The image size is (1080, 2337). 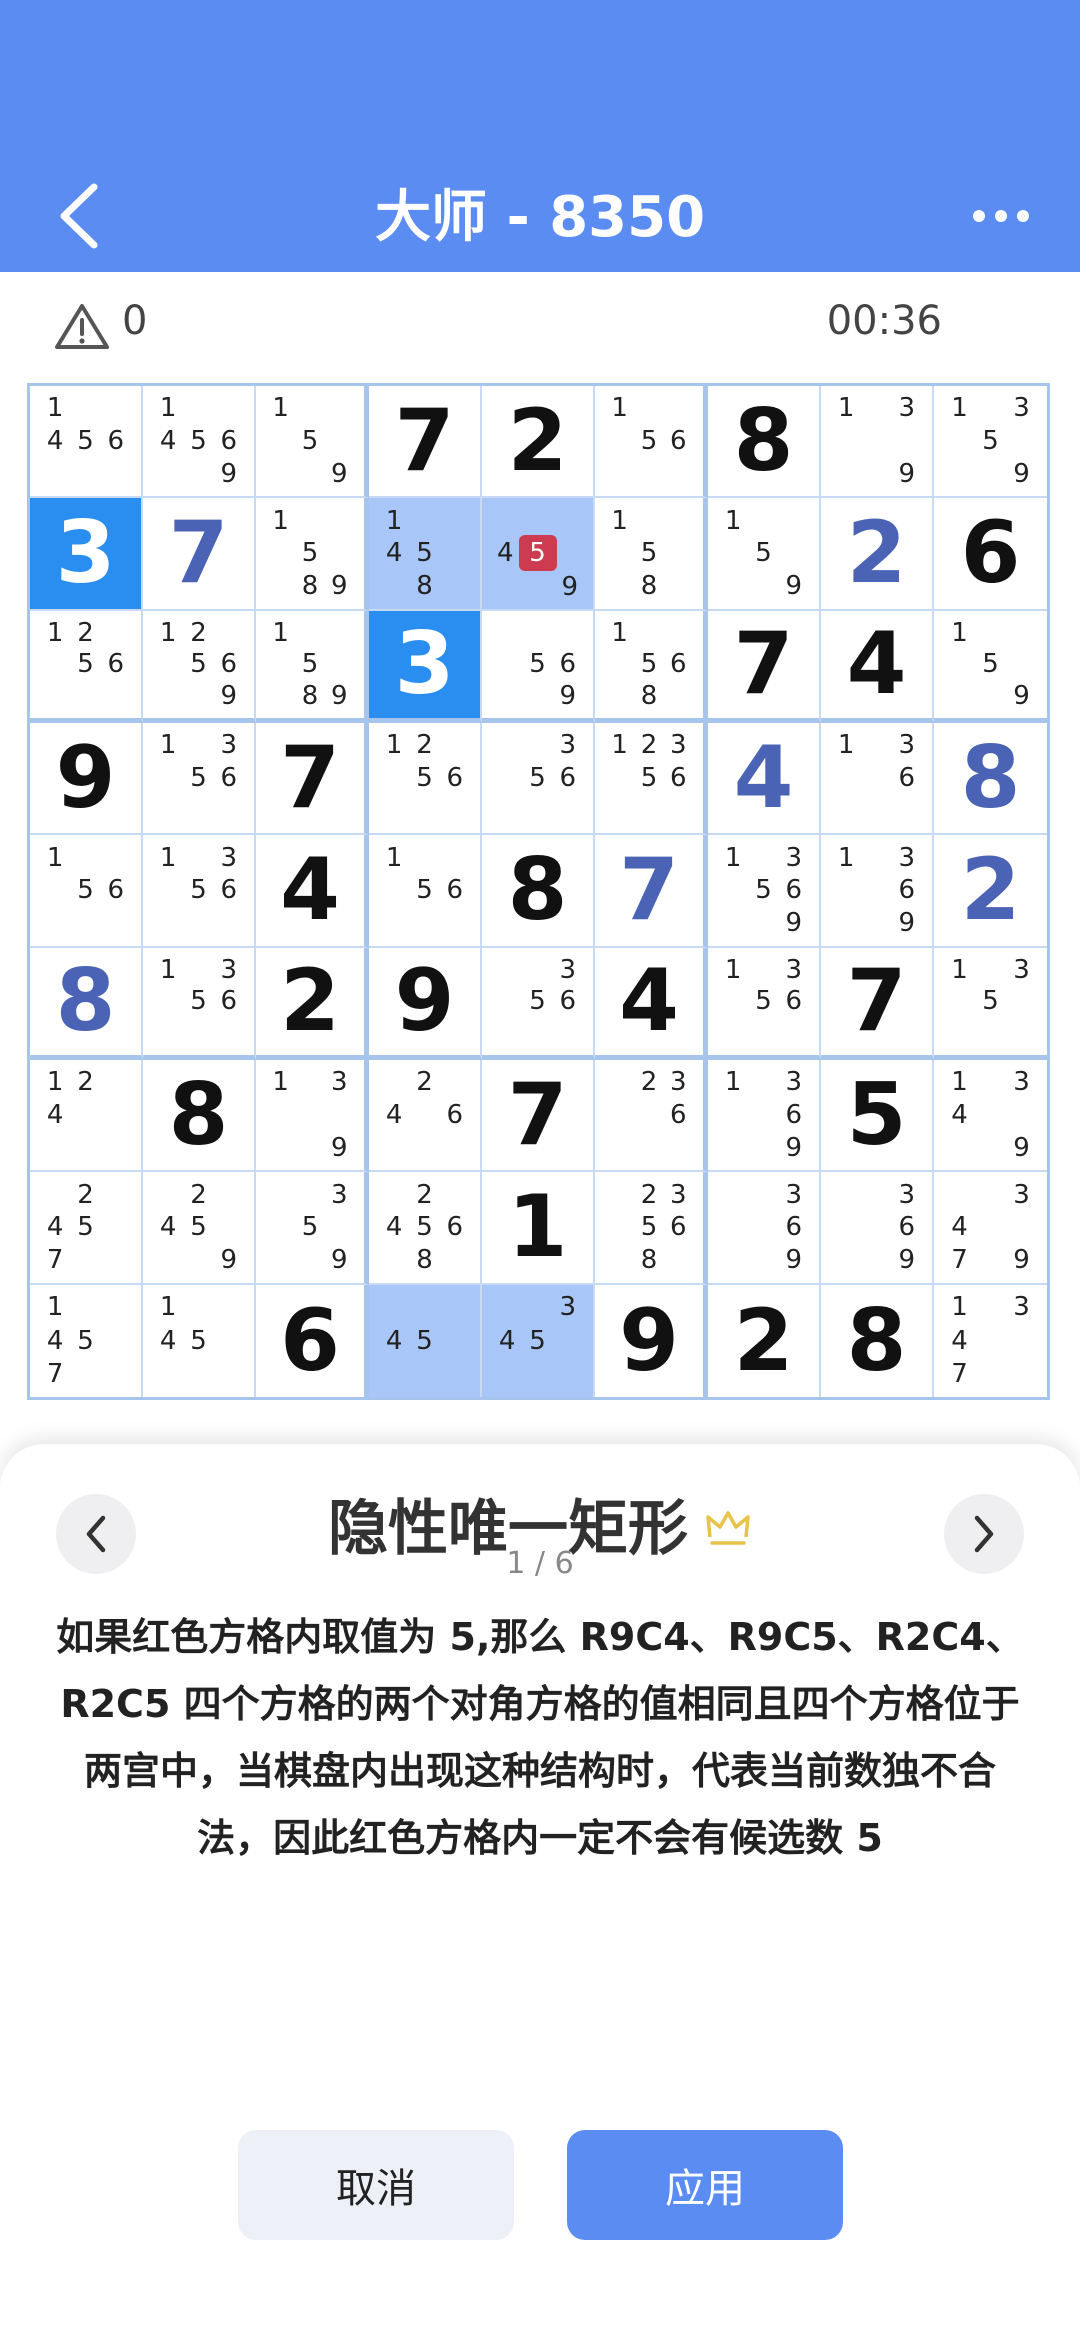 I want to click on cell-r6c4: 9, so click(x=425, y=1003).